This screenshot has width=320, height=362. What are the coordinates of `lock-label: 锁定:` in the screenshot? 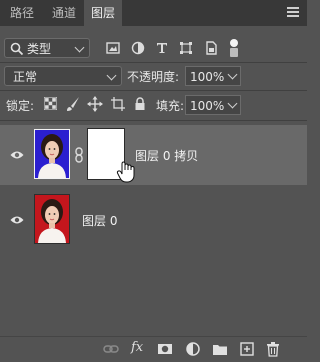 It's located at (20, 106).